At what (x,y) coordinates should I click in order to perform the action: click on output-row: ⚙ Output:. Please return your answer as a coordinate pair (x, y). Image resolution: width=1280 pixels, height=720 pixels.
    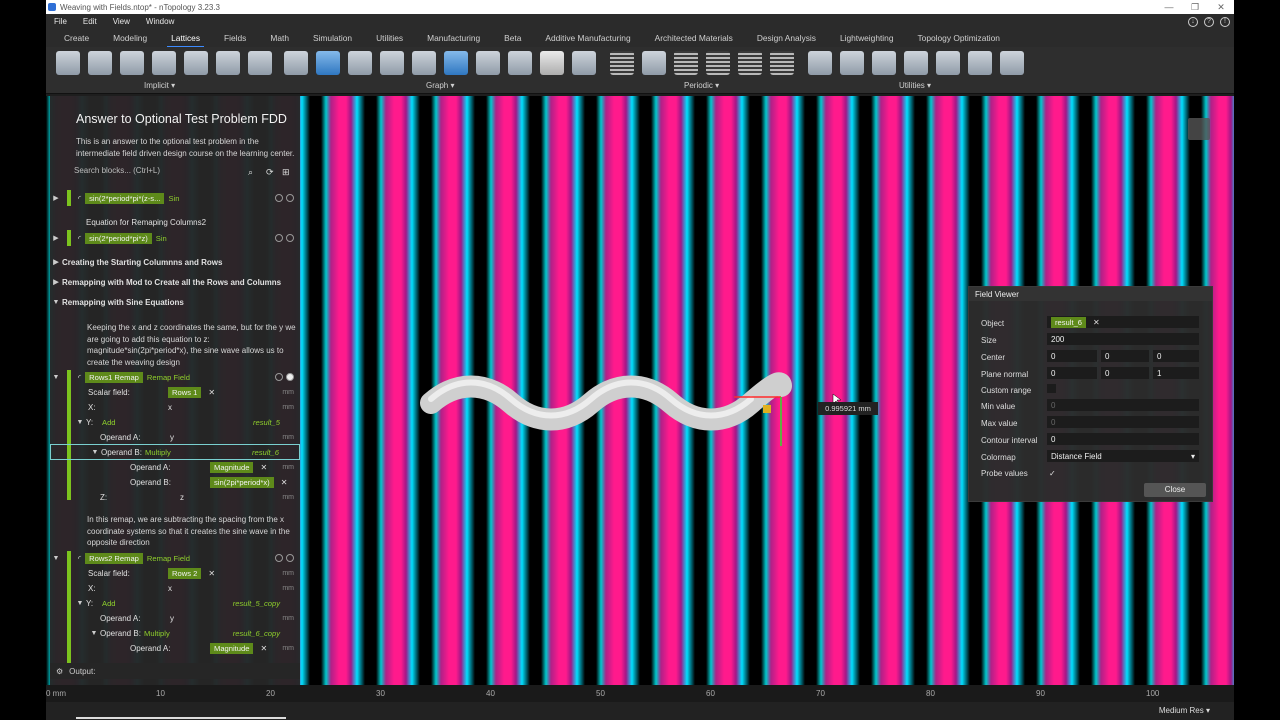
    Looking at the image, I should click on (175, 671).